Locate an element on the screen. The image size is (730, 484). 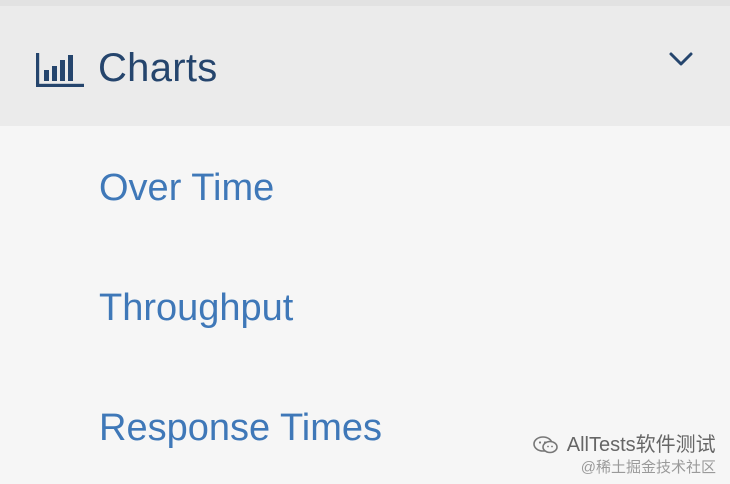
submenu-item-response-times: Response Times is located at coordinates (240, 428).